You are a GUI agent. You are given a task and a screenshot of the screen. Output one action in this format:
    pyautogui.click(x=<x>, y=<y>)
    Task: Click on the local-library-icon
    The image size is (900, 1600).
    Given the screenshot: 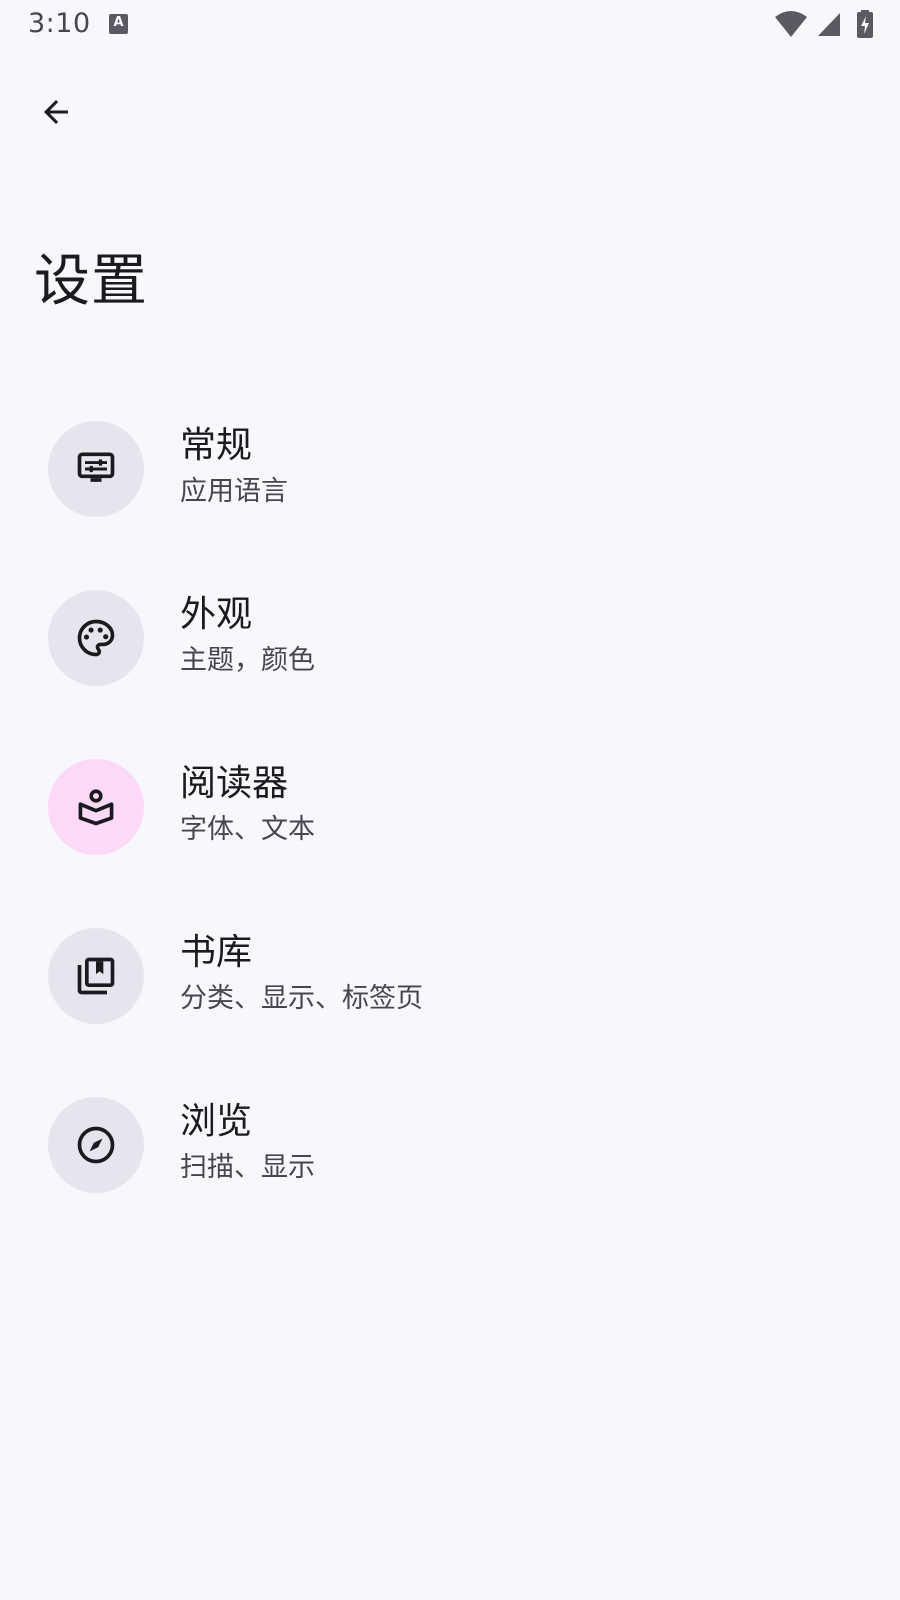 What is the action you would take?
    pyautogui.click(x=96, y=807)
    